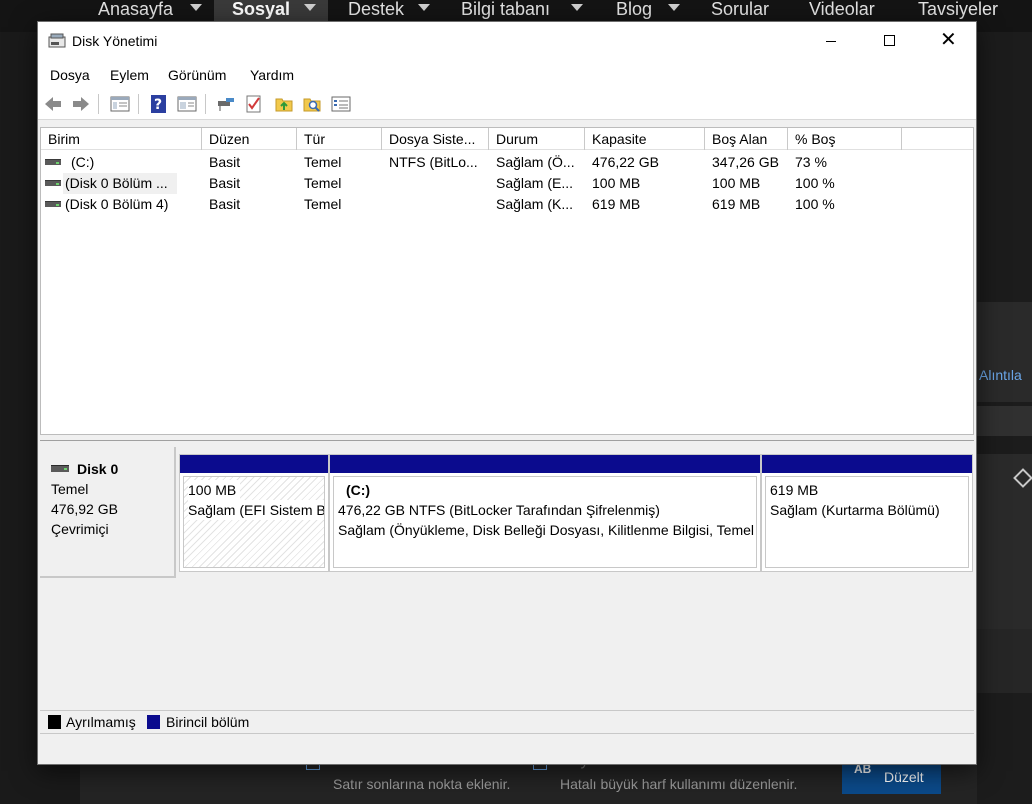 The height and width of the screenshot is (804, 1032). I want to click on cell-yuzde-bos: 73 %, so click(811, 162).